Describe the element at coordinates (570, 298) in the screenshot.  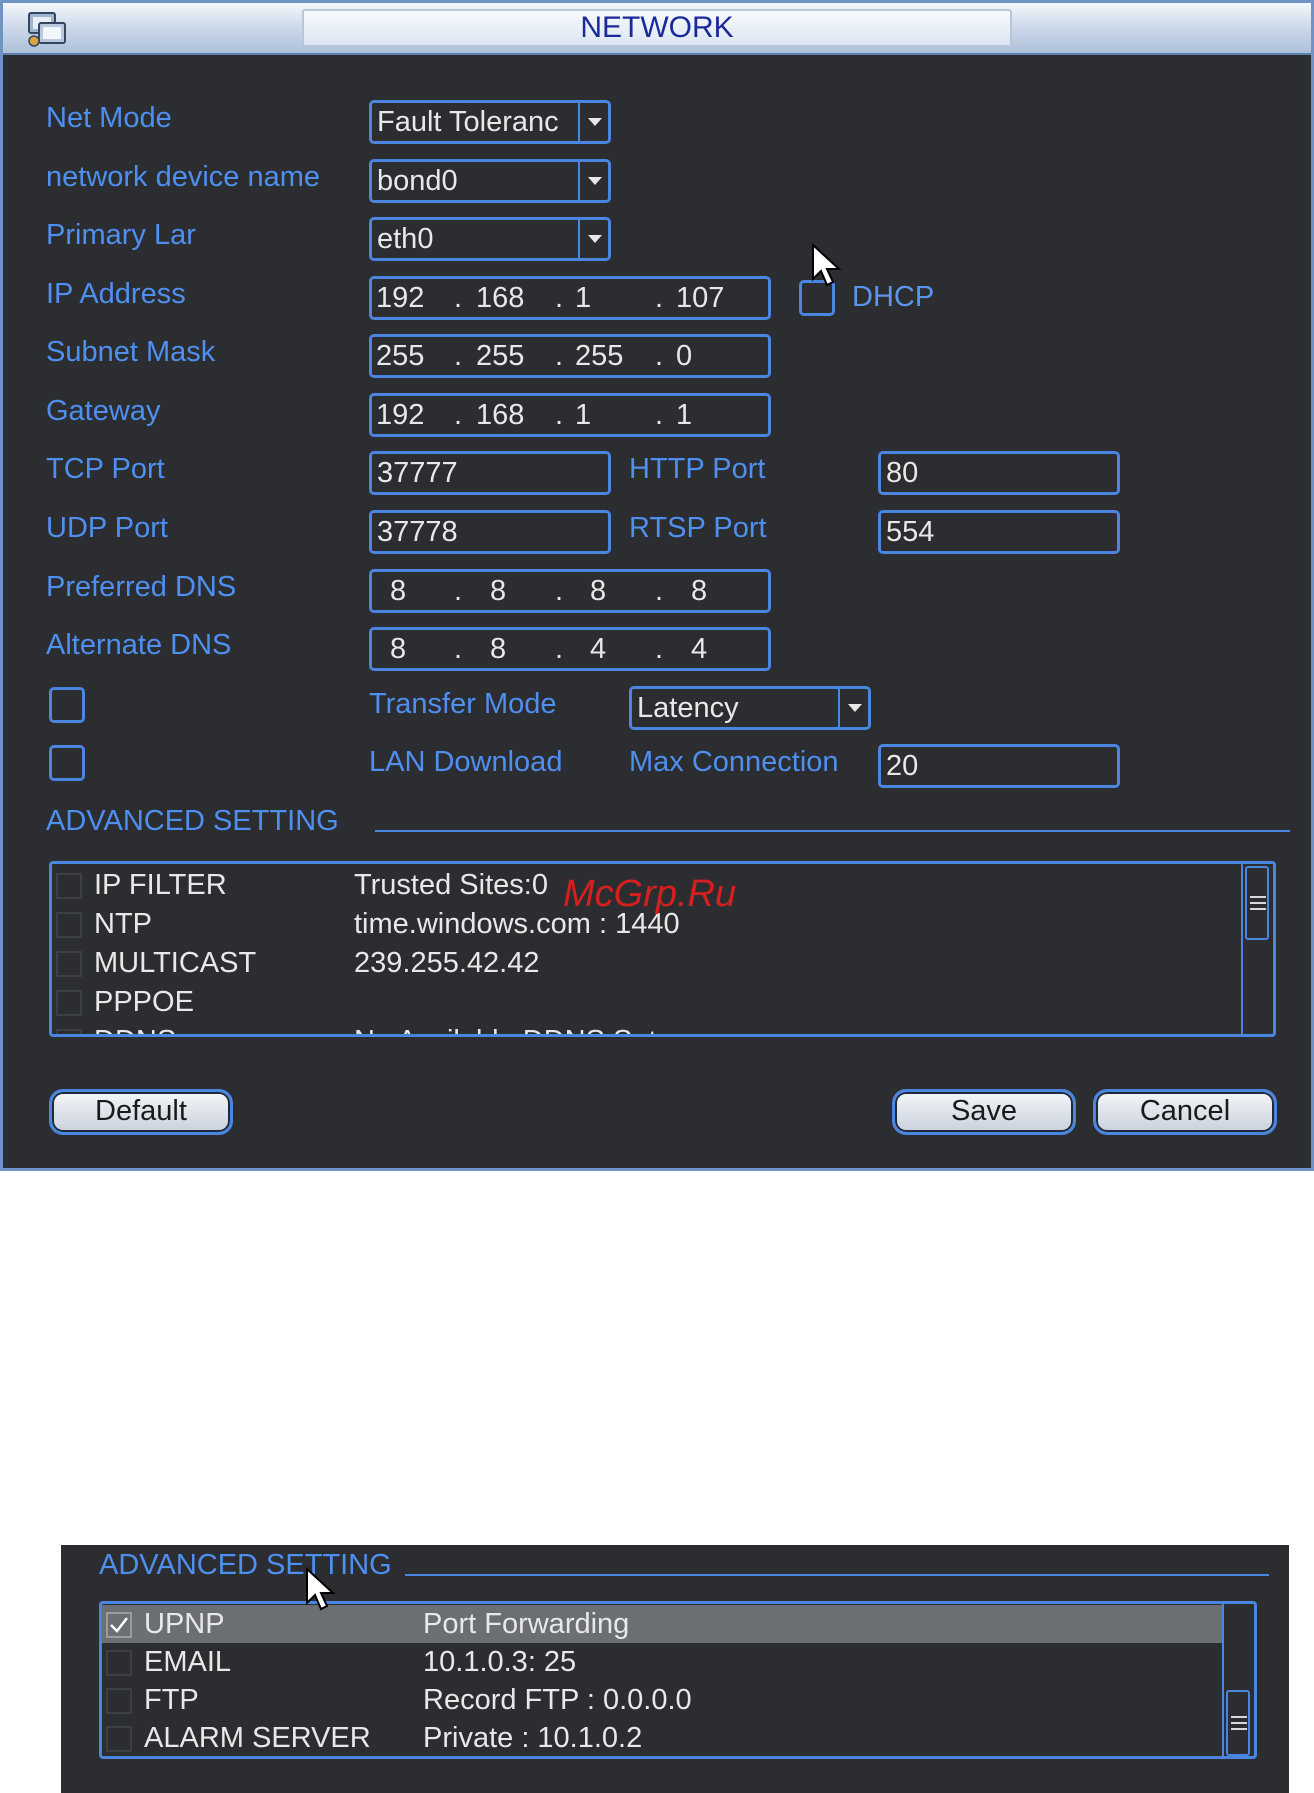
I see `ip-address-input: 192. 168. 1. 107` at that location.